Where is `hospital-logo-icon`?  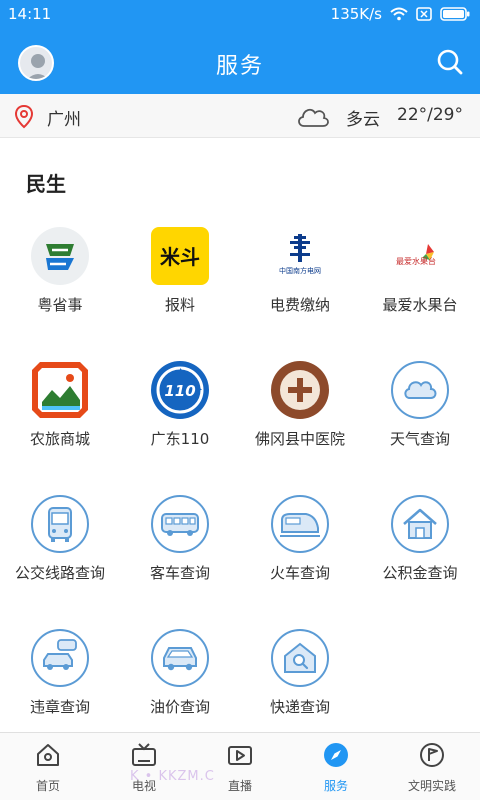 hospital-logo-icon is located at coordinates (300, 390).